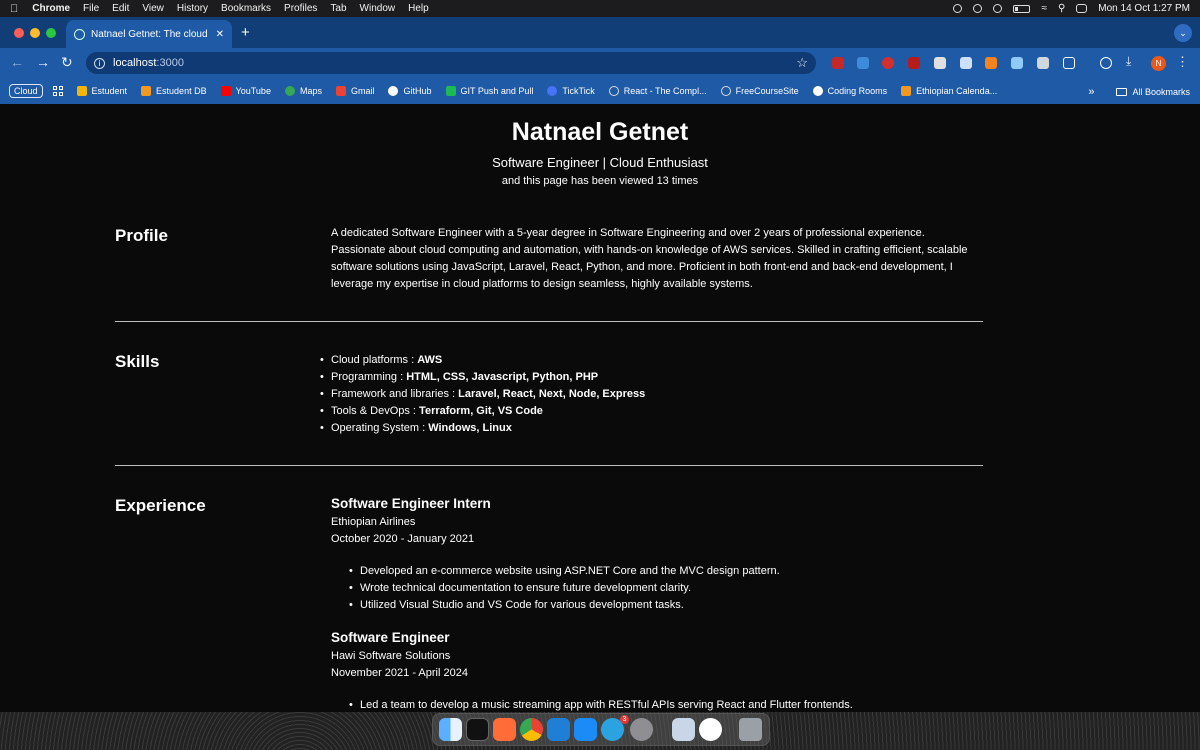 The height and width of the screenshot is (750, 1200). I want to click on tab-active: Natnael Getnet: The cloud re... ✕, so click(149, 34).